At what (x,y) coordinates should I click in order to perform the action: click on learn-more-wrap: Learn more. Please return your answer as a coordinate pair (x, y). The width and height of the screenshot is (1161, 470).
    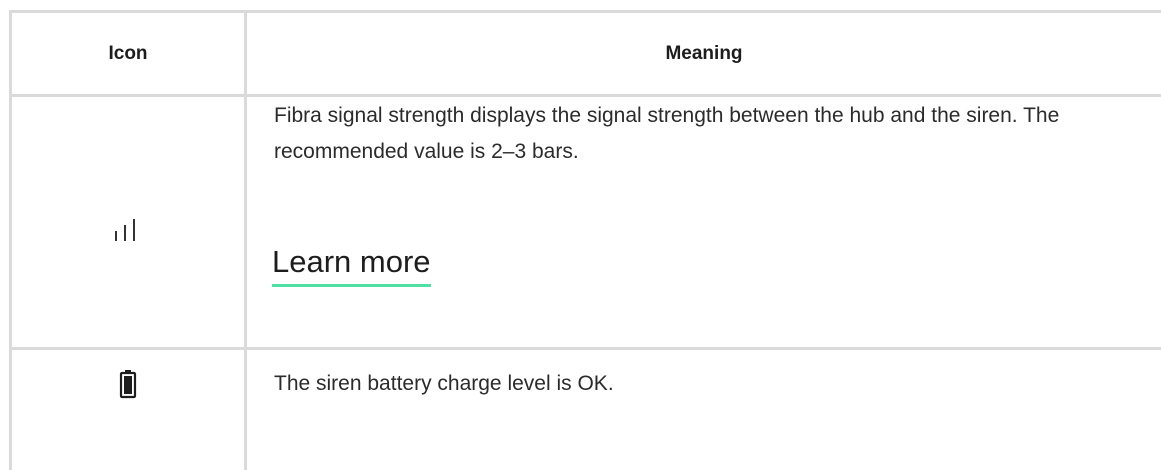
    Looking at the image, I should click on (351, 265).